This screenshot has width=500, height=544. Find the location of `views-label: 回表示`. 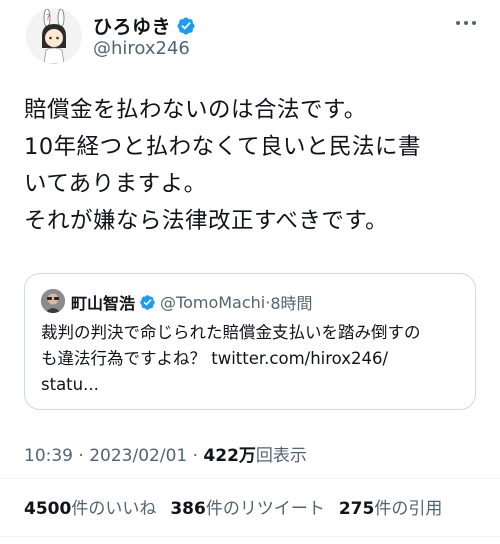

views-label: 回表示 is located at coordinates (281, 456).